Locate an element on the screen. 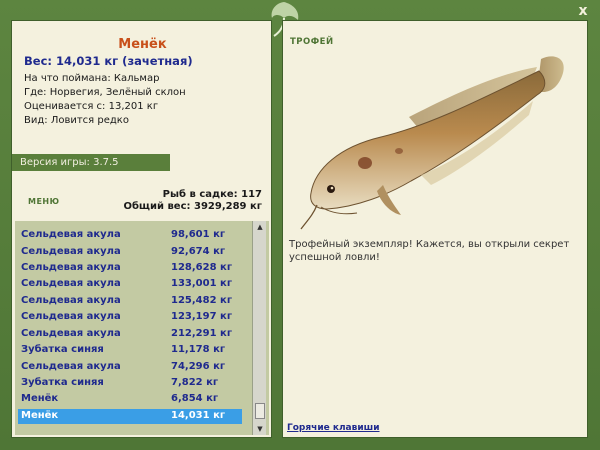  list-item: Сельдевая акула 212,291 кг is located at coordinates (130, 334).